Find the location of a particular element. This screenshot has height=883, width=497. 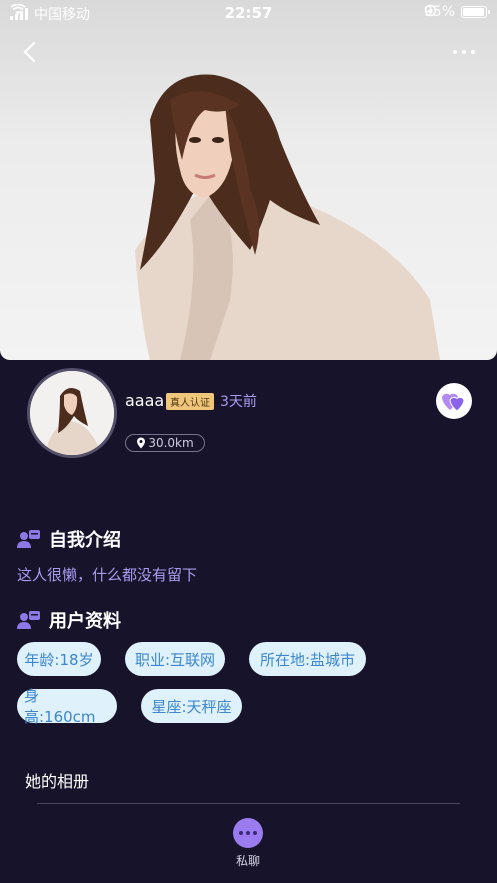

intro-text: 这人很懒，什么都没有留下 is located at coordinates (107, 575).